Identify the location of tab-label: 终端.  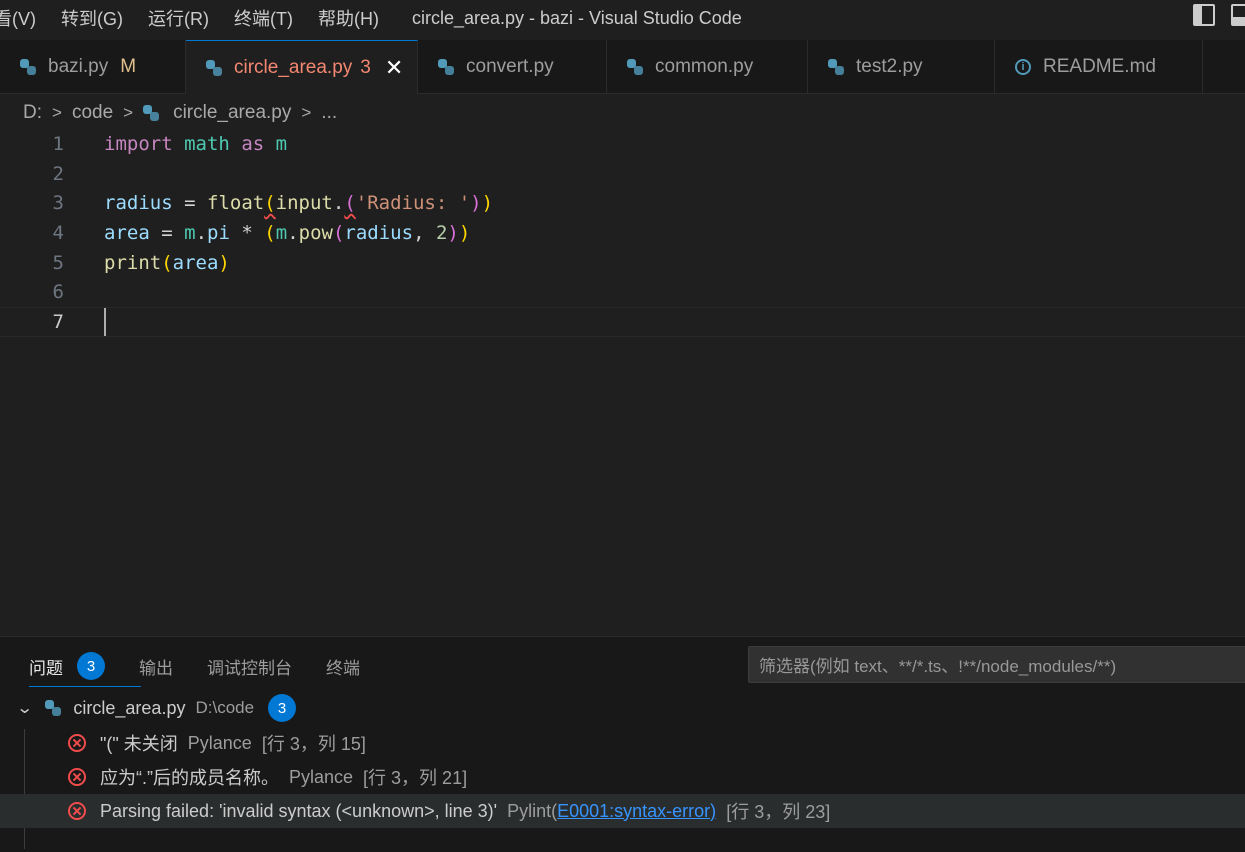
(343, 668).